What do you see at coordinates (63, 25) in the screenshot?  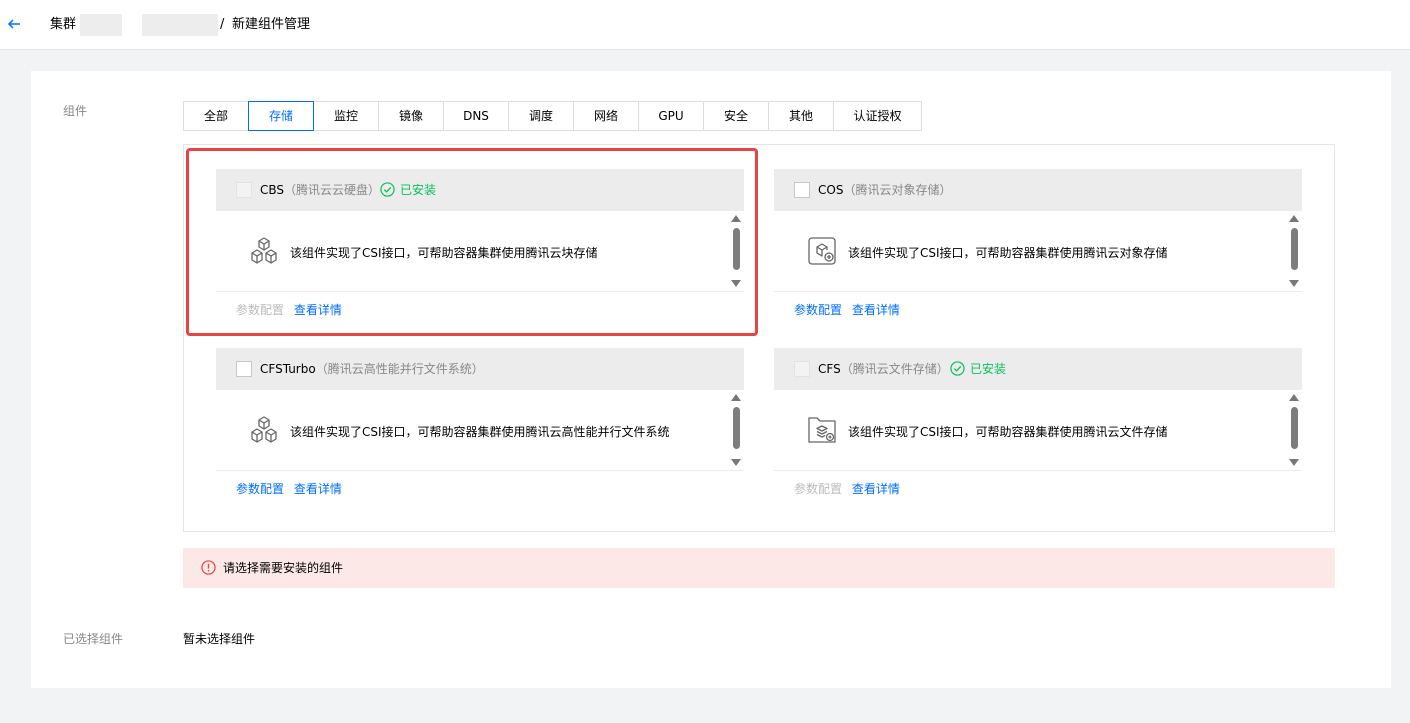 I see `breadcrumb-parent: 集群` at bounding box center [63, 25].